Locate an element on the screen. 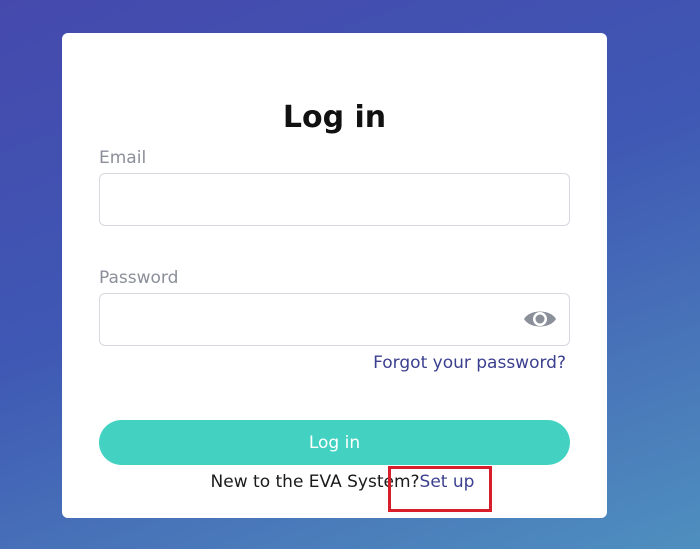 This screenshot has height=549, width=700. login-button: Log in is located at coordinates (334, 442).